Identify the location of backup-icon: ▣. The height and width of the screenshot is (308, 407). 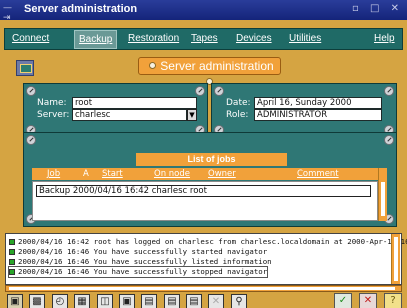
(15, 301).